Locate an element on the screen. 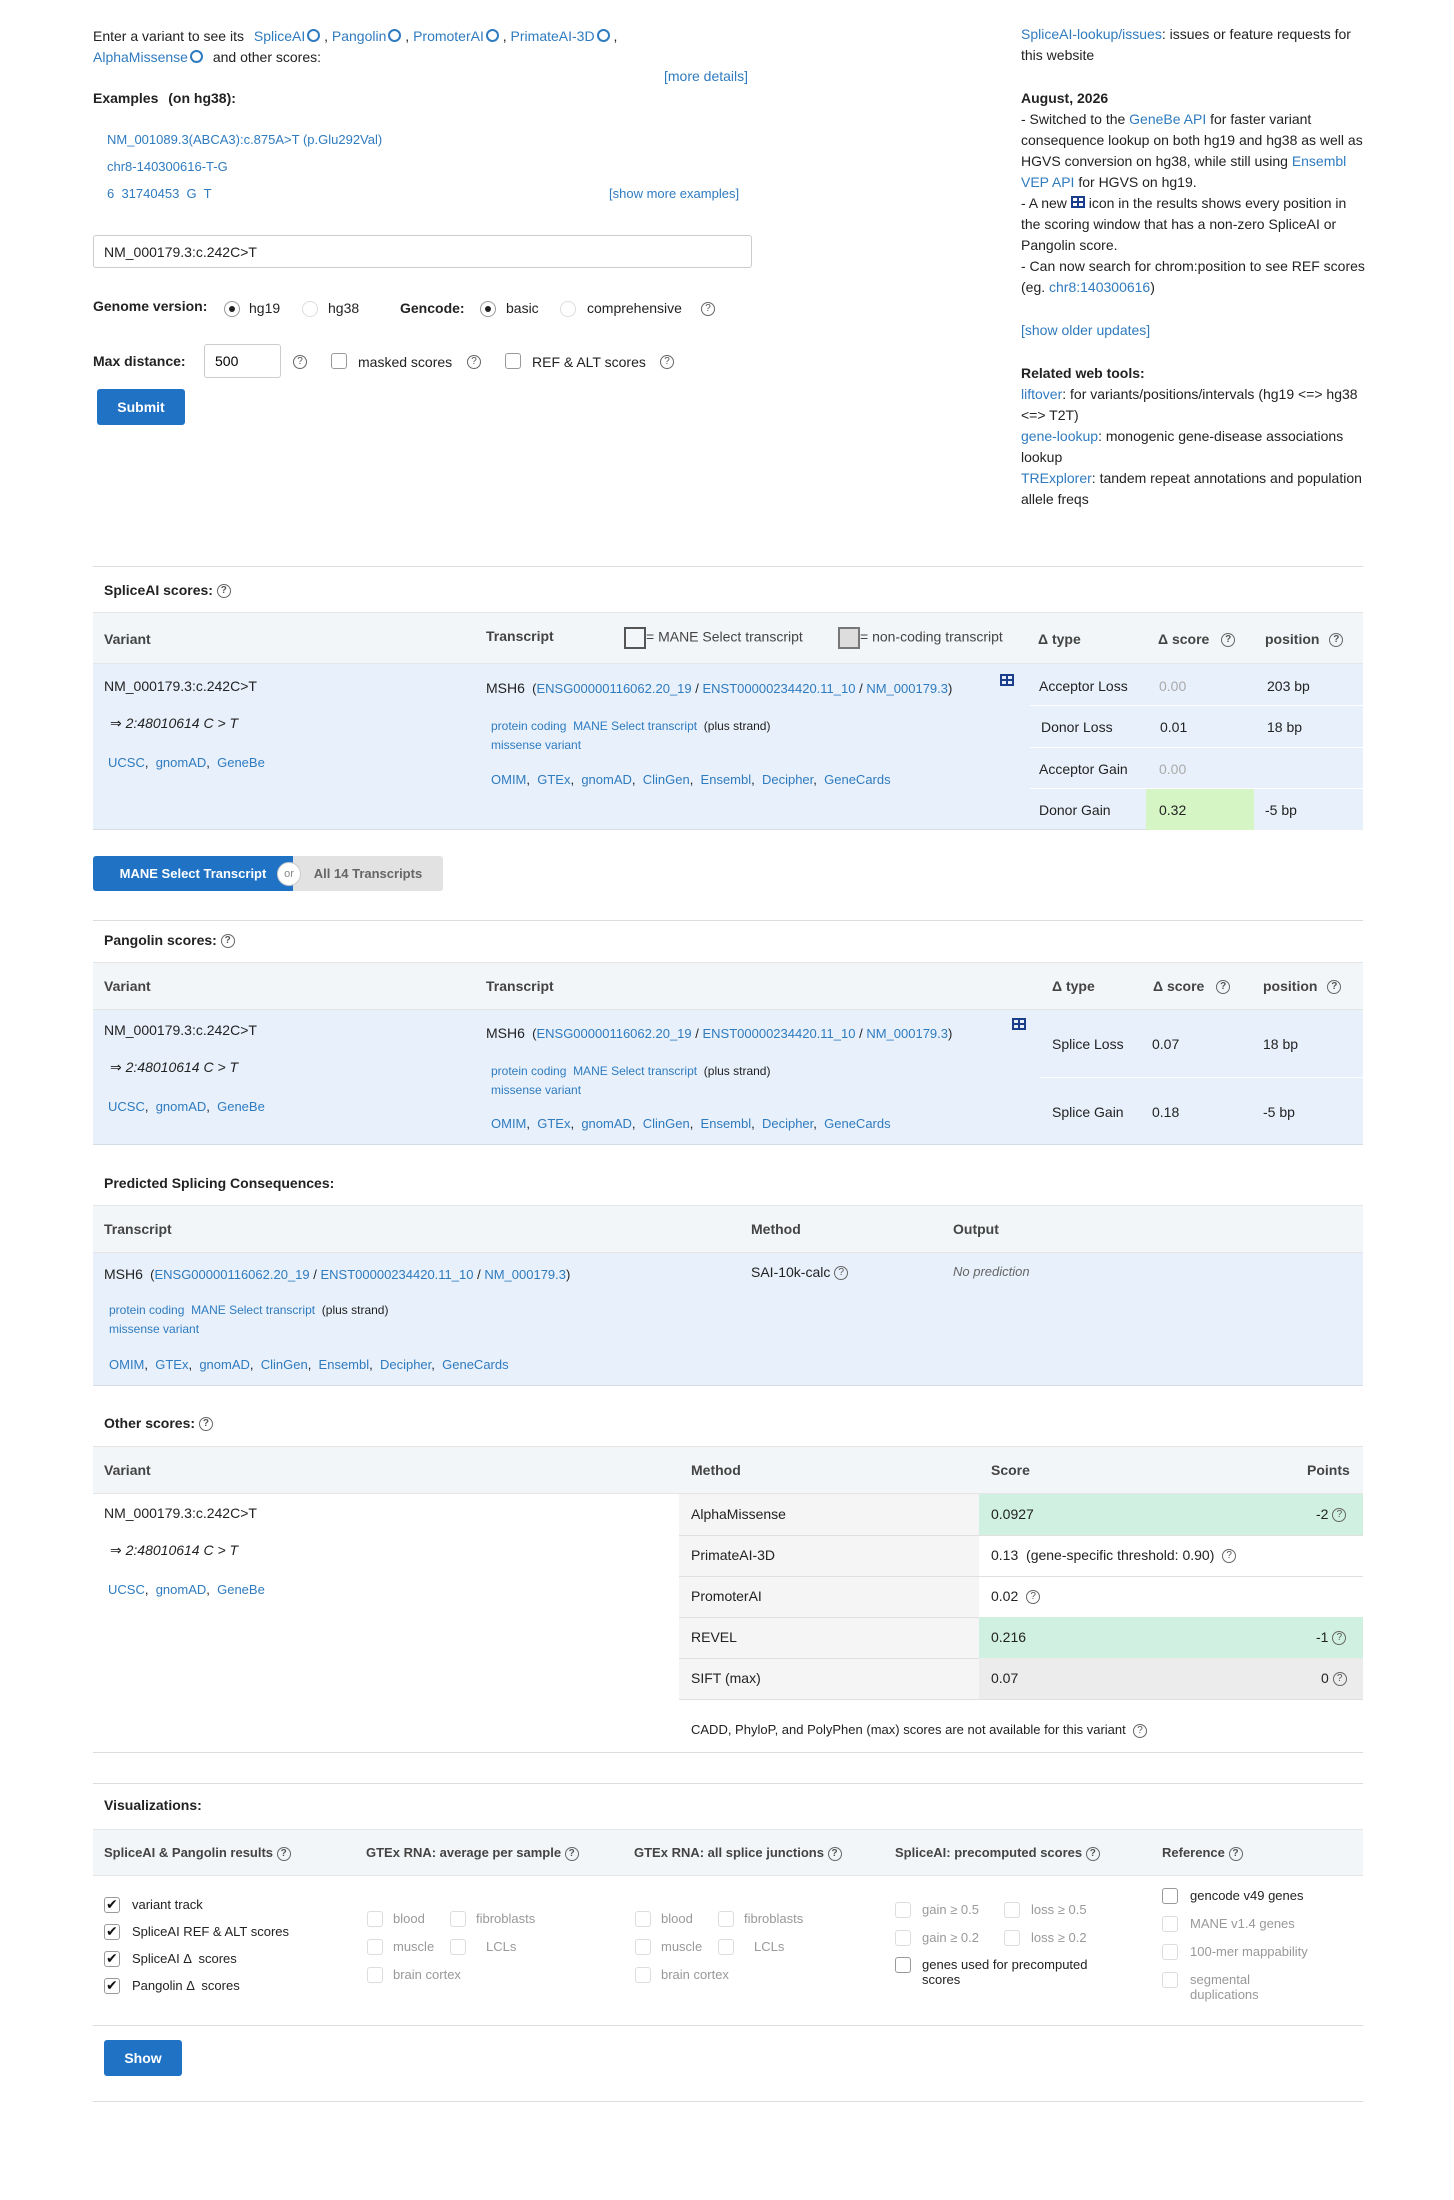 The image size is (1454, 2200). genebe-api-link: GeneBe API is located at coordinates (1167, 119).